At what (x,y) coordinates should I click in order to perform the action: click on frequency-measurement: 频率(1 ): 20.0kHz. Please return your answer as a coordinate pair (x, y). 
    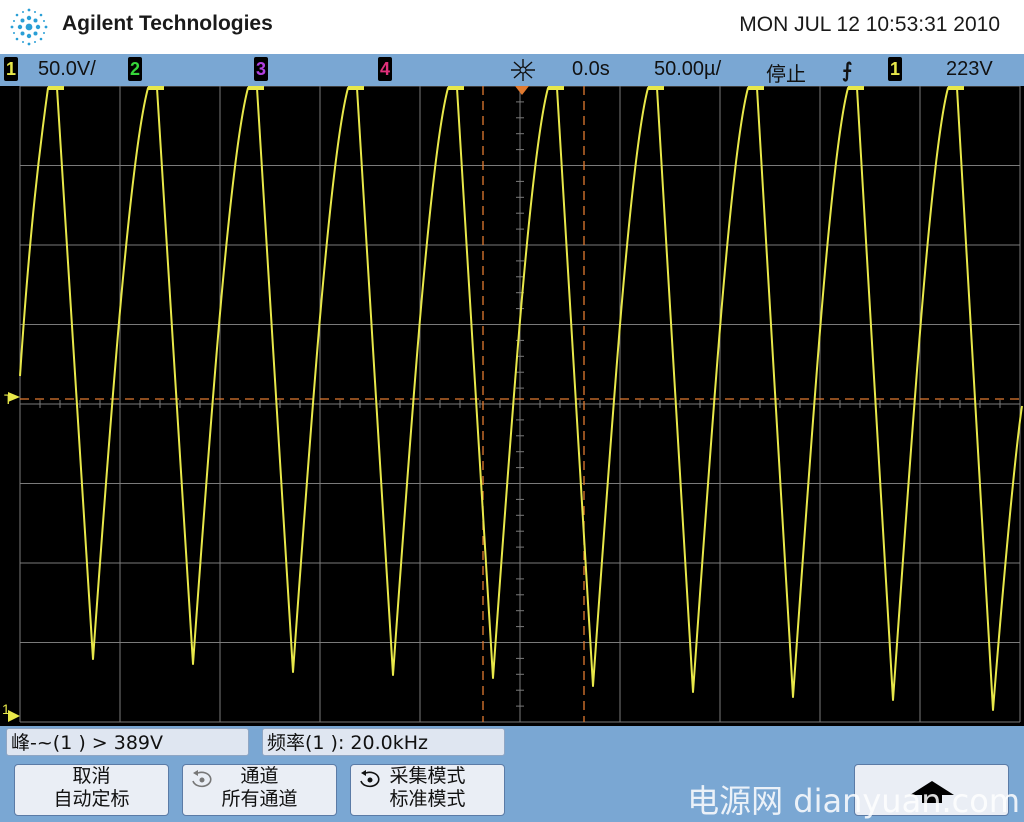
    Looking at the image, I should click on (383, 742).